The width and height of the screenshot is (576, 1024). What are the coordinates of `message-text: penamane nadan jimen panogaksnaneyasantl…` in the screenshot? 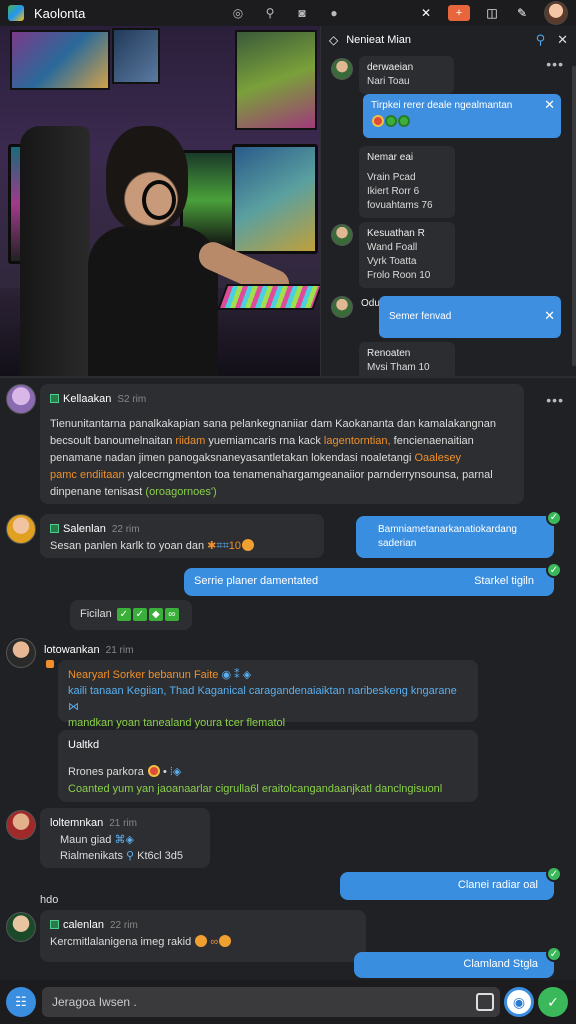 It's located at (255, 458).